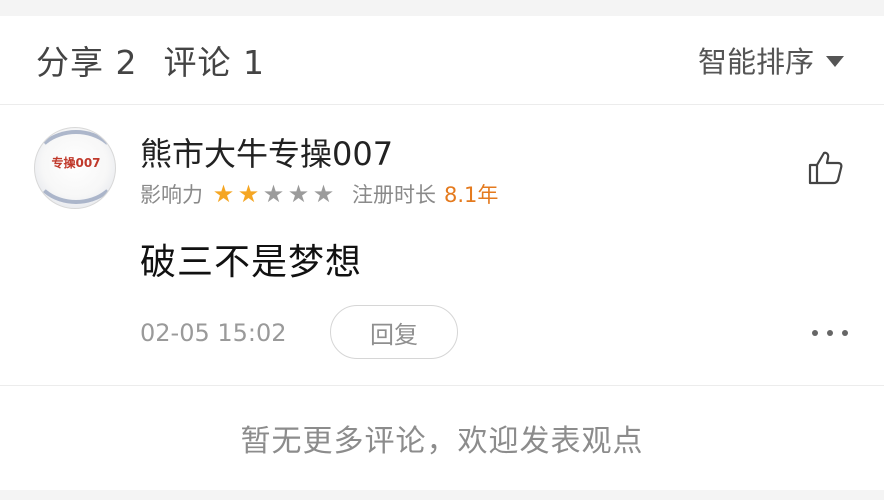 Image resolution: width=884 pixels, height=500 pixels. What do you see at coordinates (76, 163) in the screenshot?
I see `avatar-text: 专操007` at bounding box center [76, 163].